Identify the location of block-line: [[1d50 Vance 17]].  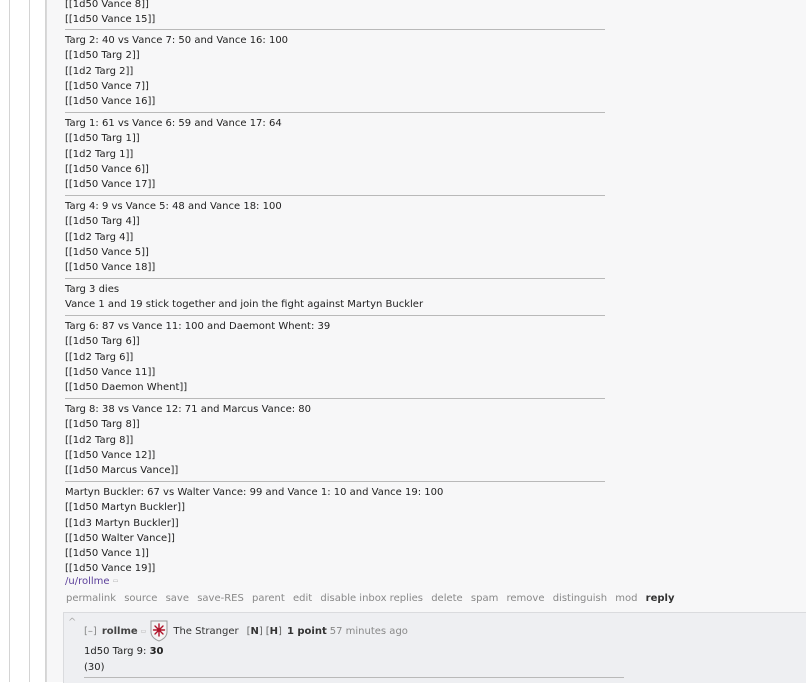
(110, 185).